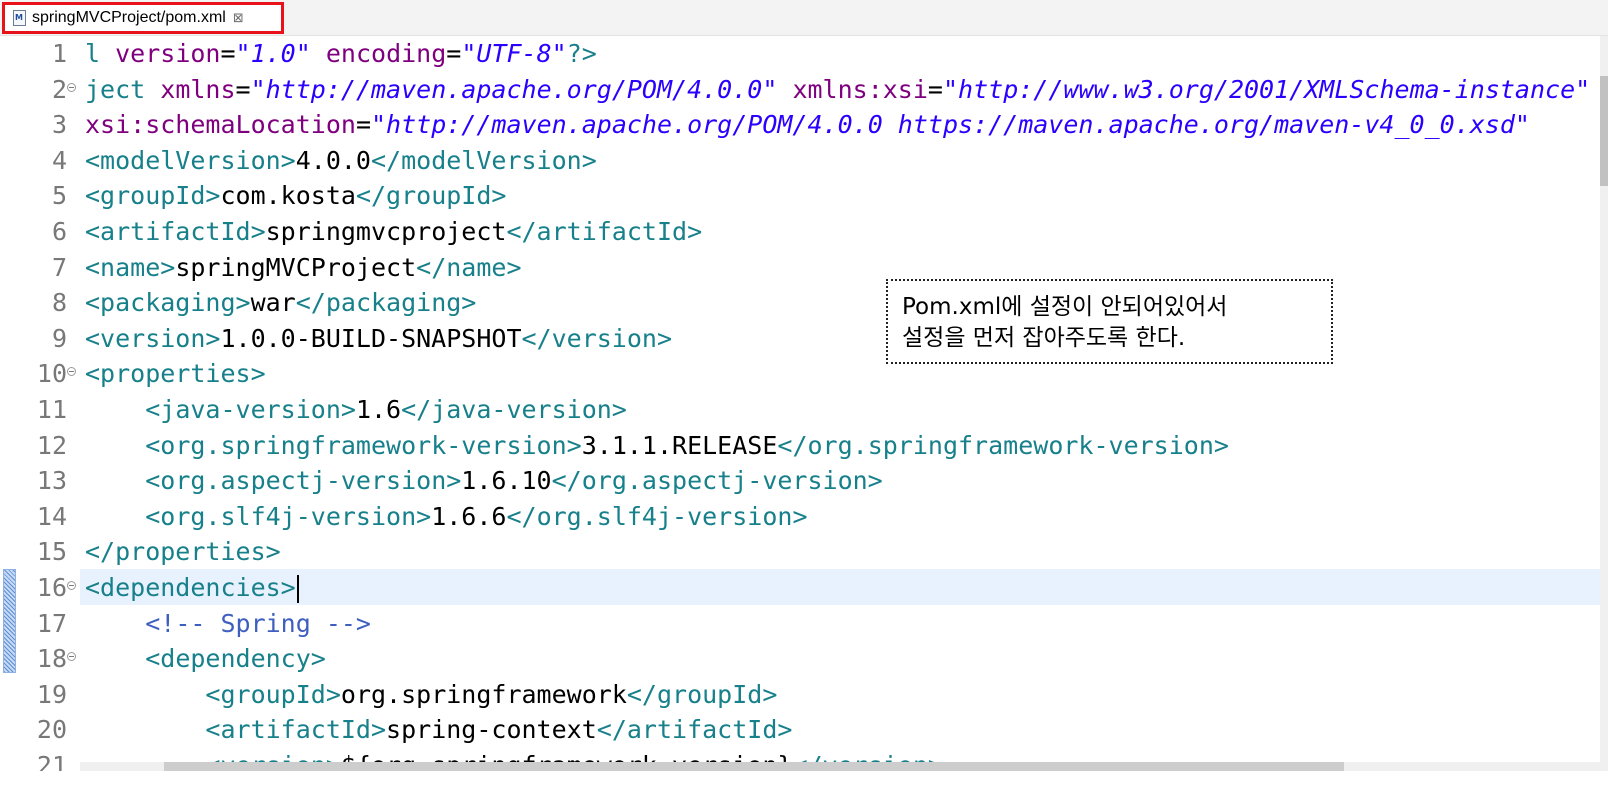 The height and width of the screenshot is (791, 1608). I want to click on code-token: </org.aspectj-version>, so click(717, 481).